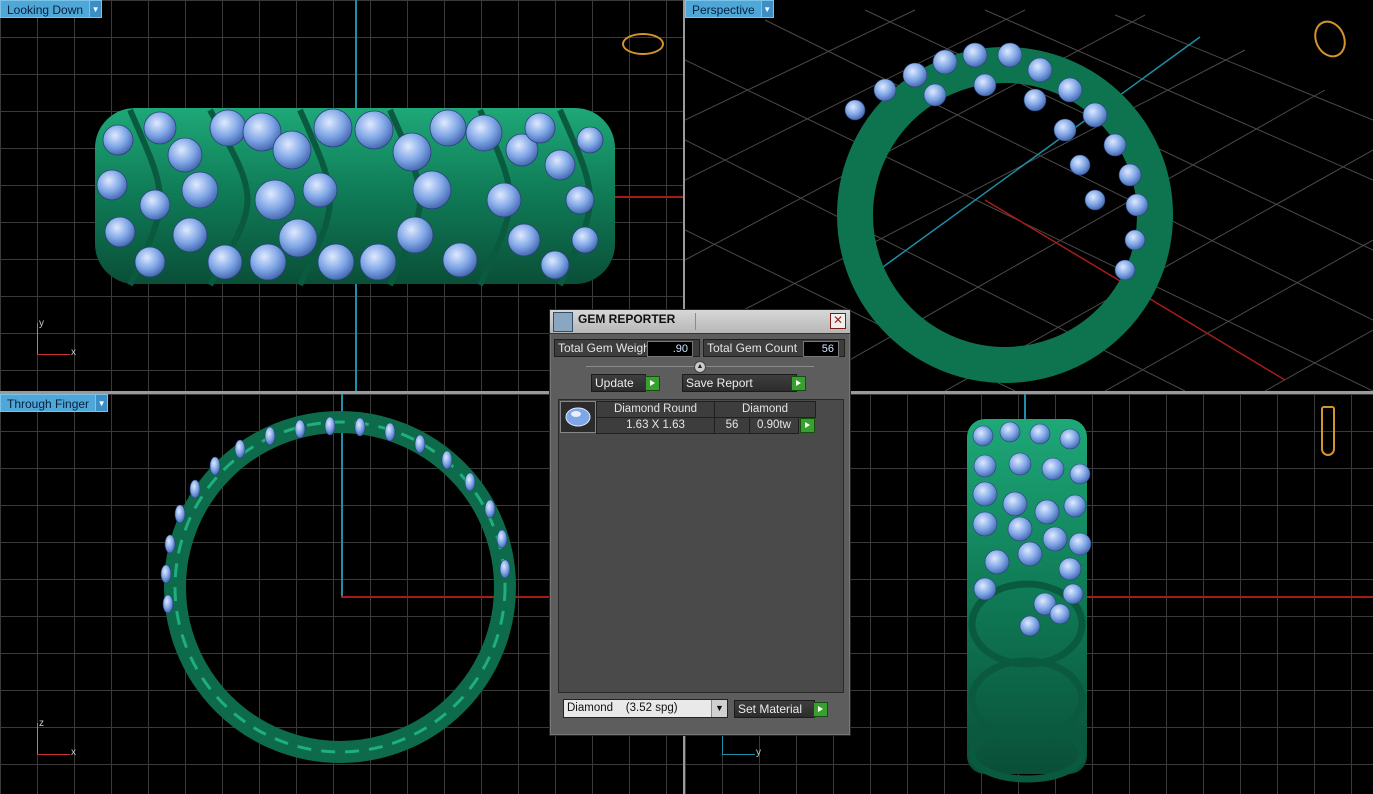 This screenshot has height=794, width=1373. I want to click on total-gem-count-value: 56, so click(821, 349).